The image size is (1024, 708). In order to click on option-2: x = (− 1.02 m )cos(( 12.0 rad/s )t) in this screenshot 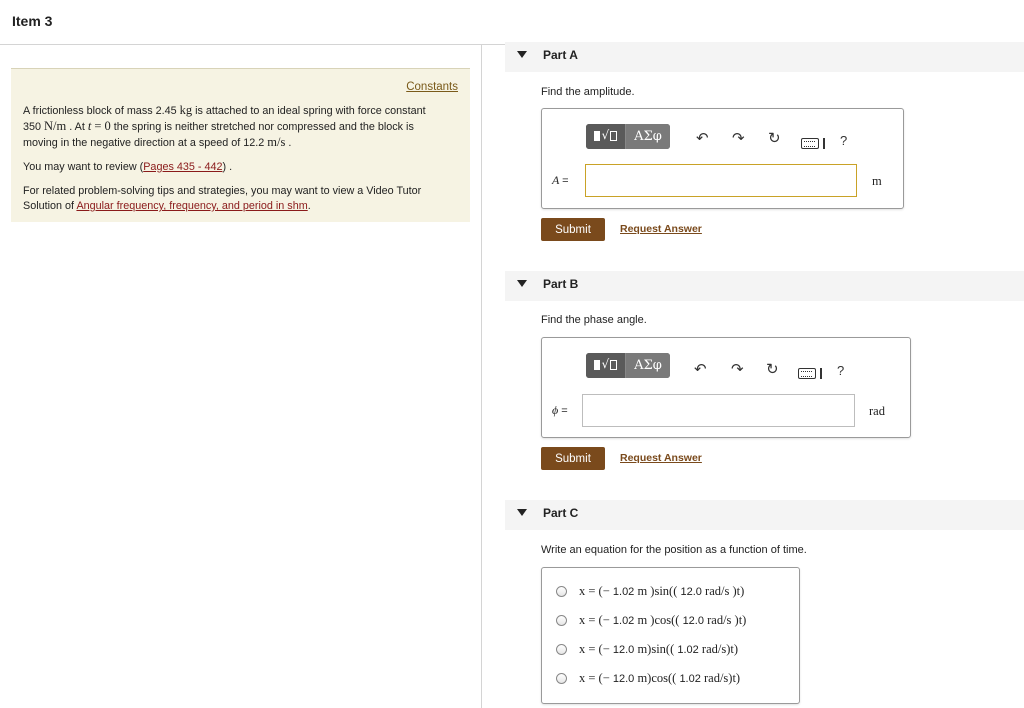, I will do `click(651, 620)`.